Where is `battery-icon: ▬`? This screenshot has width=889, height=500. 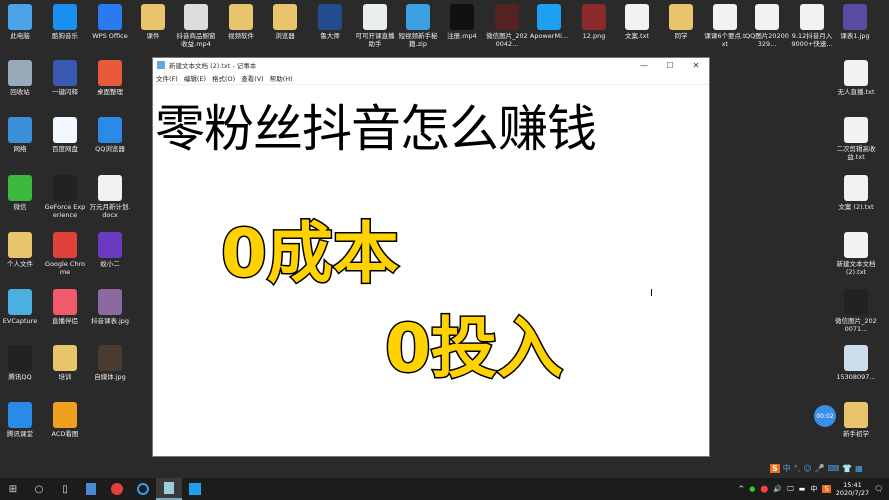
battery-icon: ▬ is located at coordinates (802, 489).